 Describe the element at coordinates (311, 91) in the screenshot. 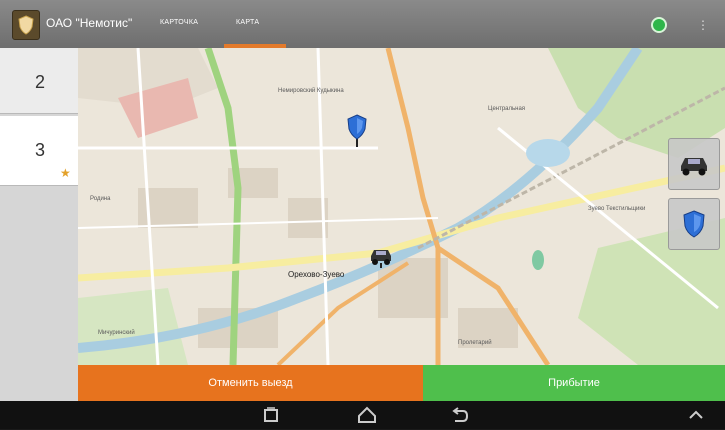

I see `map-label: Немировский Кудыкина` at that location.